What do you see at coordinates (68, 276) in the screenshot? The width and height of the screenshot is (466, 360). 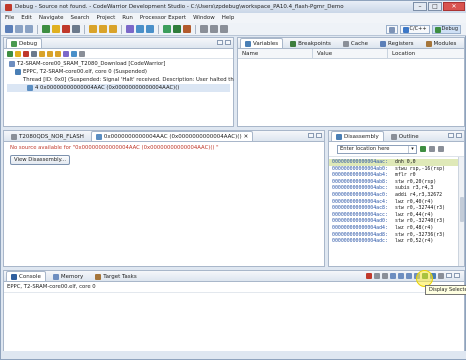 I see `tab-memory: Memory` at bounding box center [68, 276].